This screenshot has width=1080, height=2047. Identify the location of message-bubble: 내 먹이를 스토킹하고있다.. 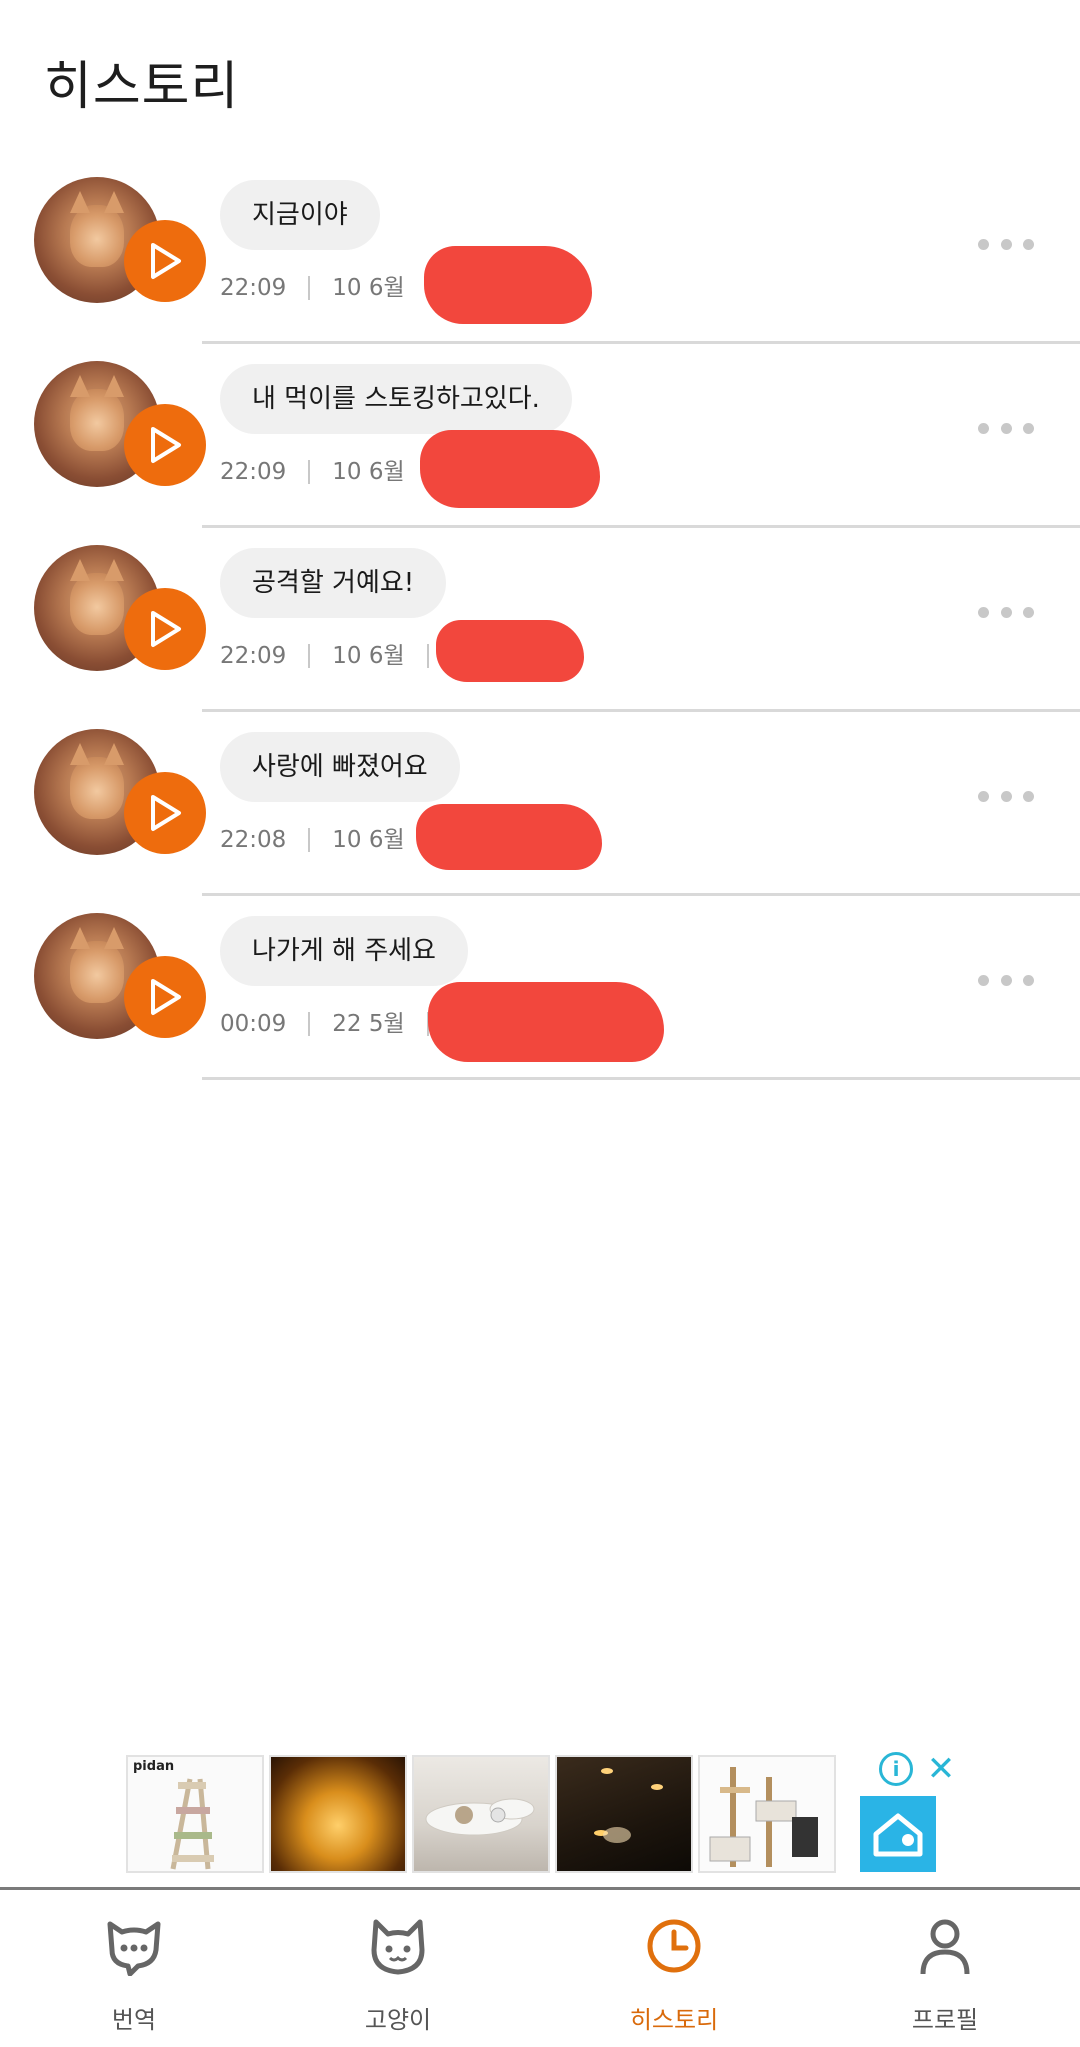
(396, 399).